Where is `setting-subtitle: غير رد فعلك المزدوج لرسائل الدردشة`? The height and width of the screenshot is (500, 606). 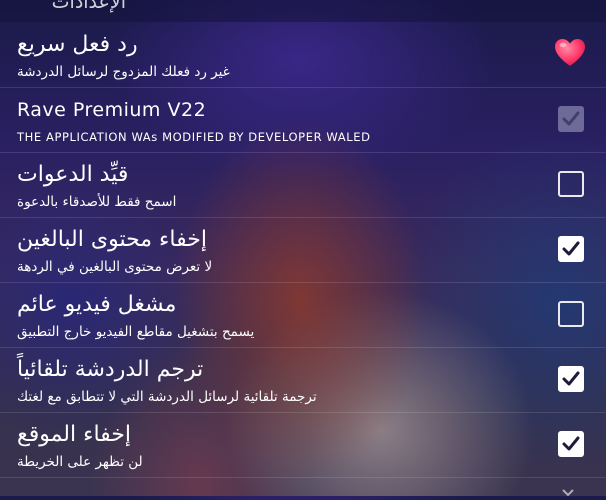 setting-subtitle: غير رد فعلك المزدوج لرسائل الدردشة is located at coordinates (123, 72).